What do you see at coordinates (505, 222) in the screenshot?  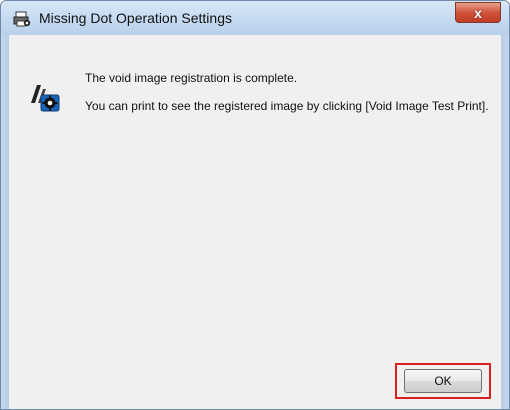 I see `window-frame-right` at bounding box center [505, 222].